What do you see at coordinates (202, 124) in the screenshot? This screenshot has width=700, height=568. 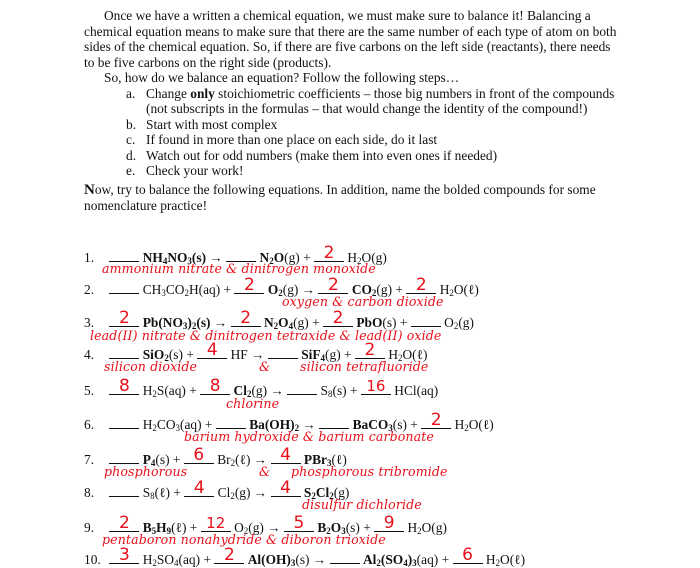 I see `step-b: b. Start with most complex` at bounding box center [202, 124].